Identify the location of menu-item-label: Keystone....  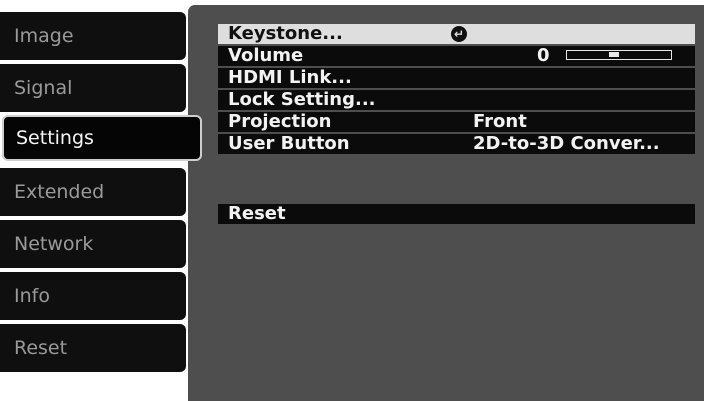
(285, 33).